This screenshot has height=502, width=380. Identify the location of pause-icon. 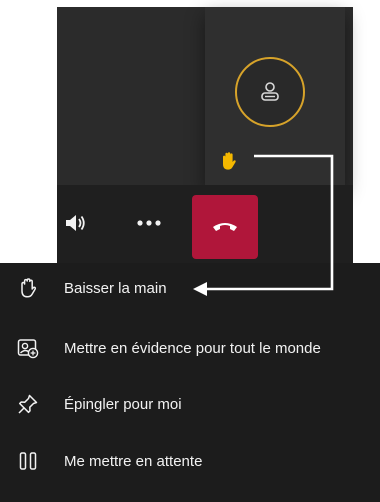
(28, 461).